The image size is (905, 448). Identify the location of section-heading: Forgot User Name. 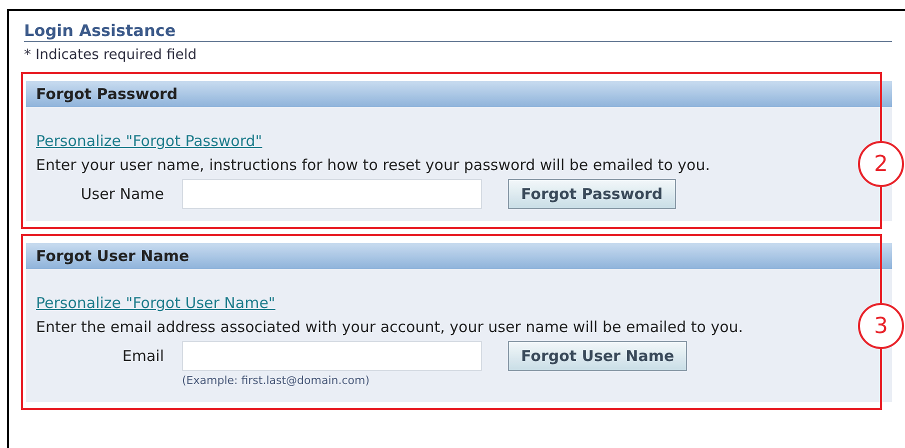
(459, 256).